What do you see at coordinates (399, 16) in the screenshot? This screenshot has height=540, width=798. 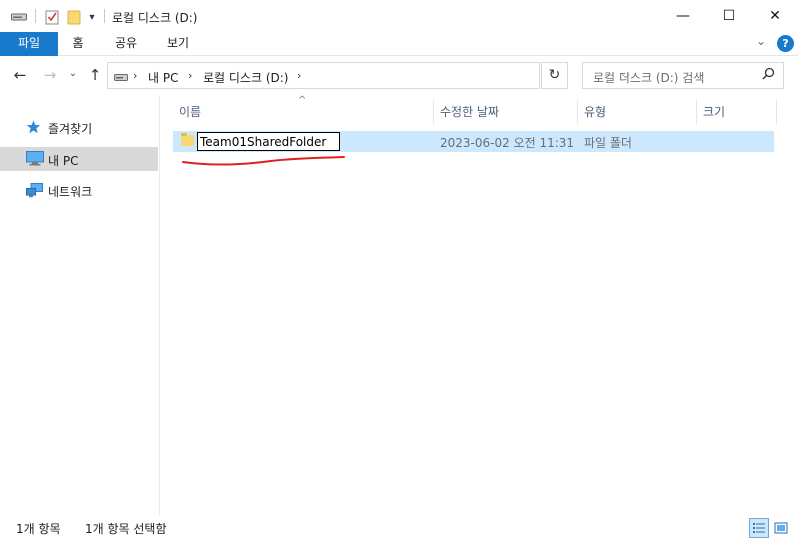 I see `title-bar: ▾ 로컬 디스크 (D:) — ☐ ✕` at bounding box center [399, 16].